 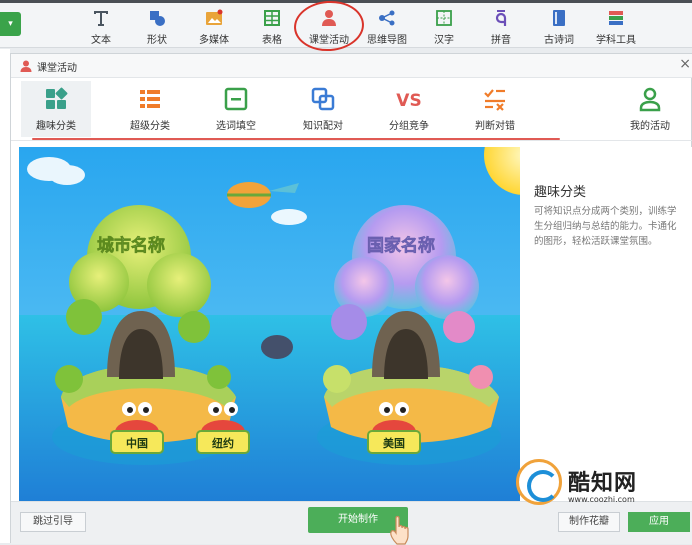 What do you see at coordinates (101, 18) in the screenshot?
I see `text-icon` at bounding box center [101, 18].